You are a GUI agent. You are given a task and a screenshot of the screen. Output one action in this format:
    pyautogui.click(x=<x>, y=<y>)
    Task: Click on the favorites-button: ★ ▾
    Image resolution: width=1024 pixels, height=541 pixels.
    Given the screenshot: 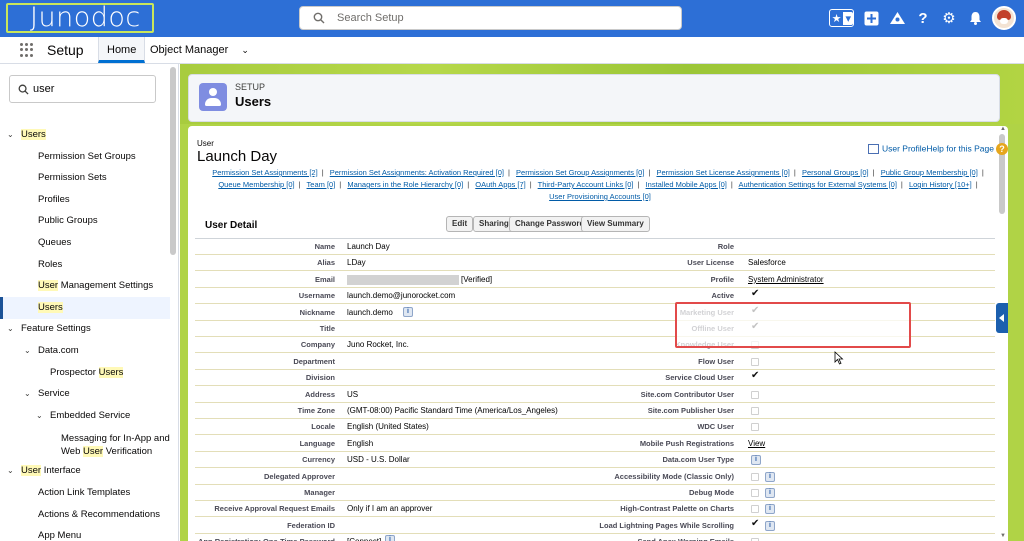 What is the action you would take?
    pyautogui.click(x=841, y=18)
    